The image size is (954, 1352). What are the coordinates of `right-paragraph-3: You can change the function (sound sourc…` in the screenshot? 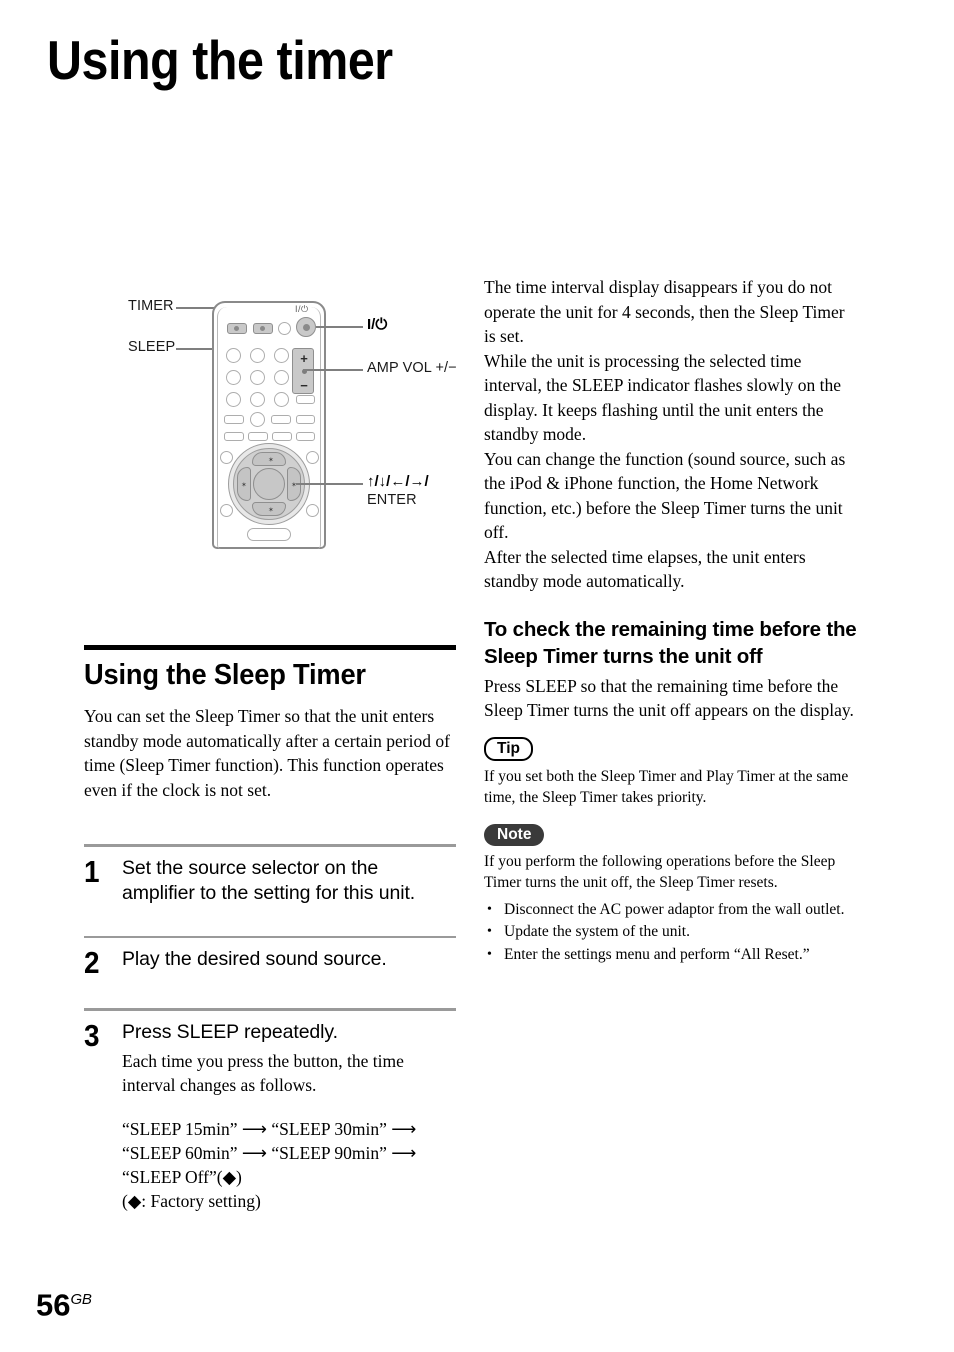 It's located at (665, 495).